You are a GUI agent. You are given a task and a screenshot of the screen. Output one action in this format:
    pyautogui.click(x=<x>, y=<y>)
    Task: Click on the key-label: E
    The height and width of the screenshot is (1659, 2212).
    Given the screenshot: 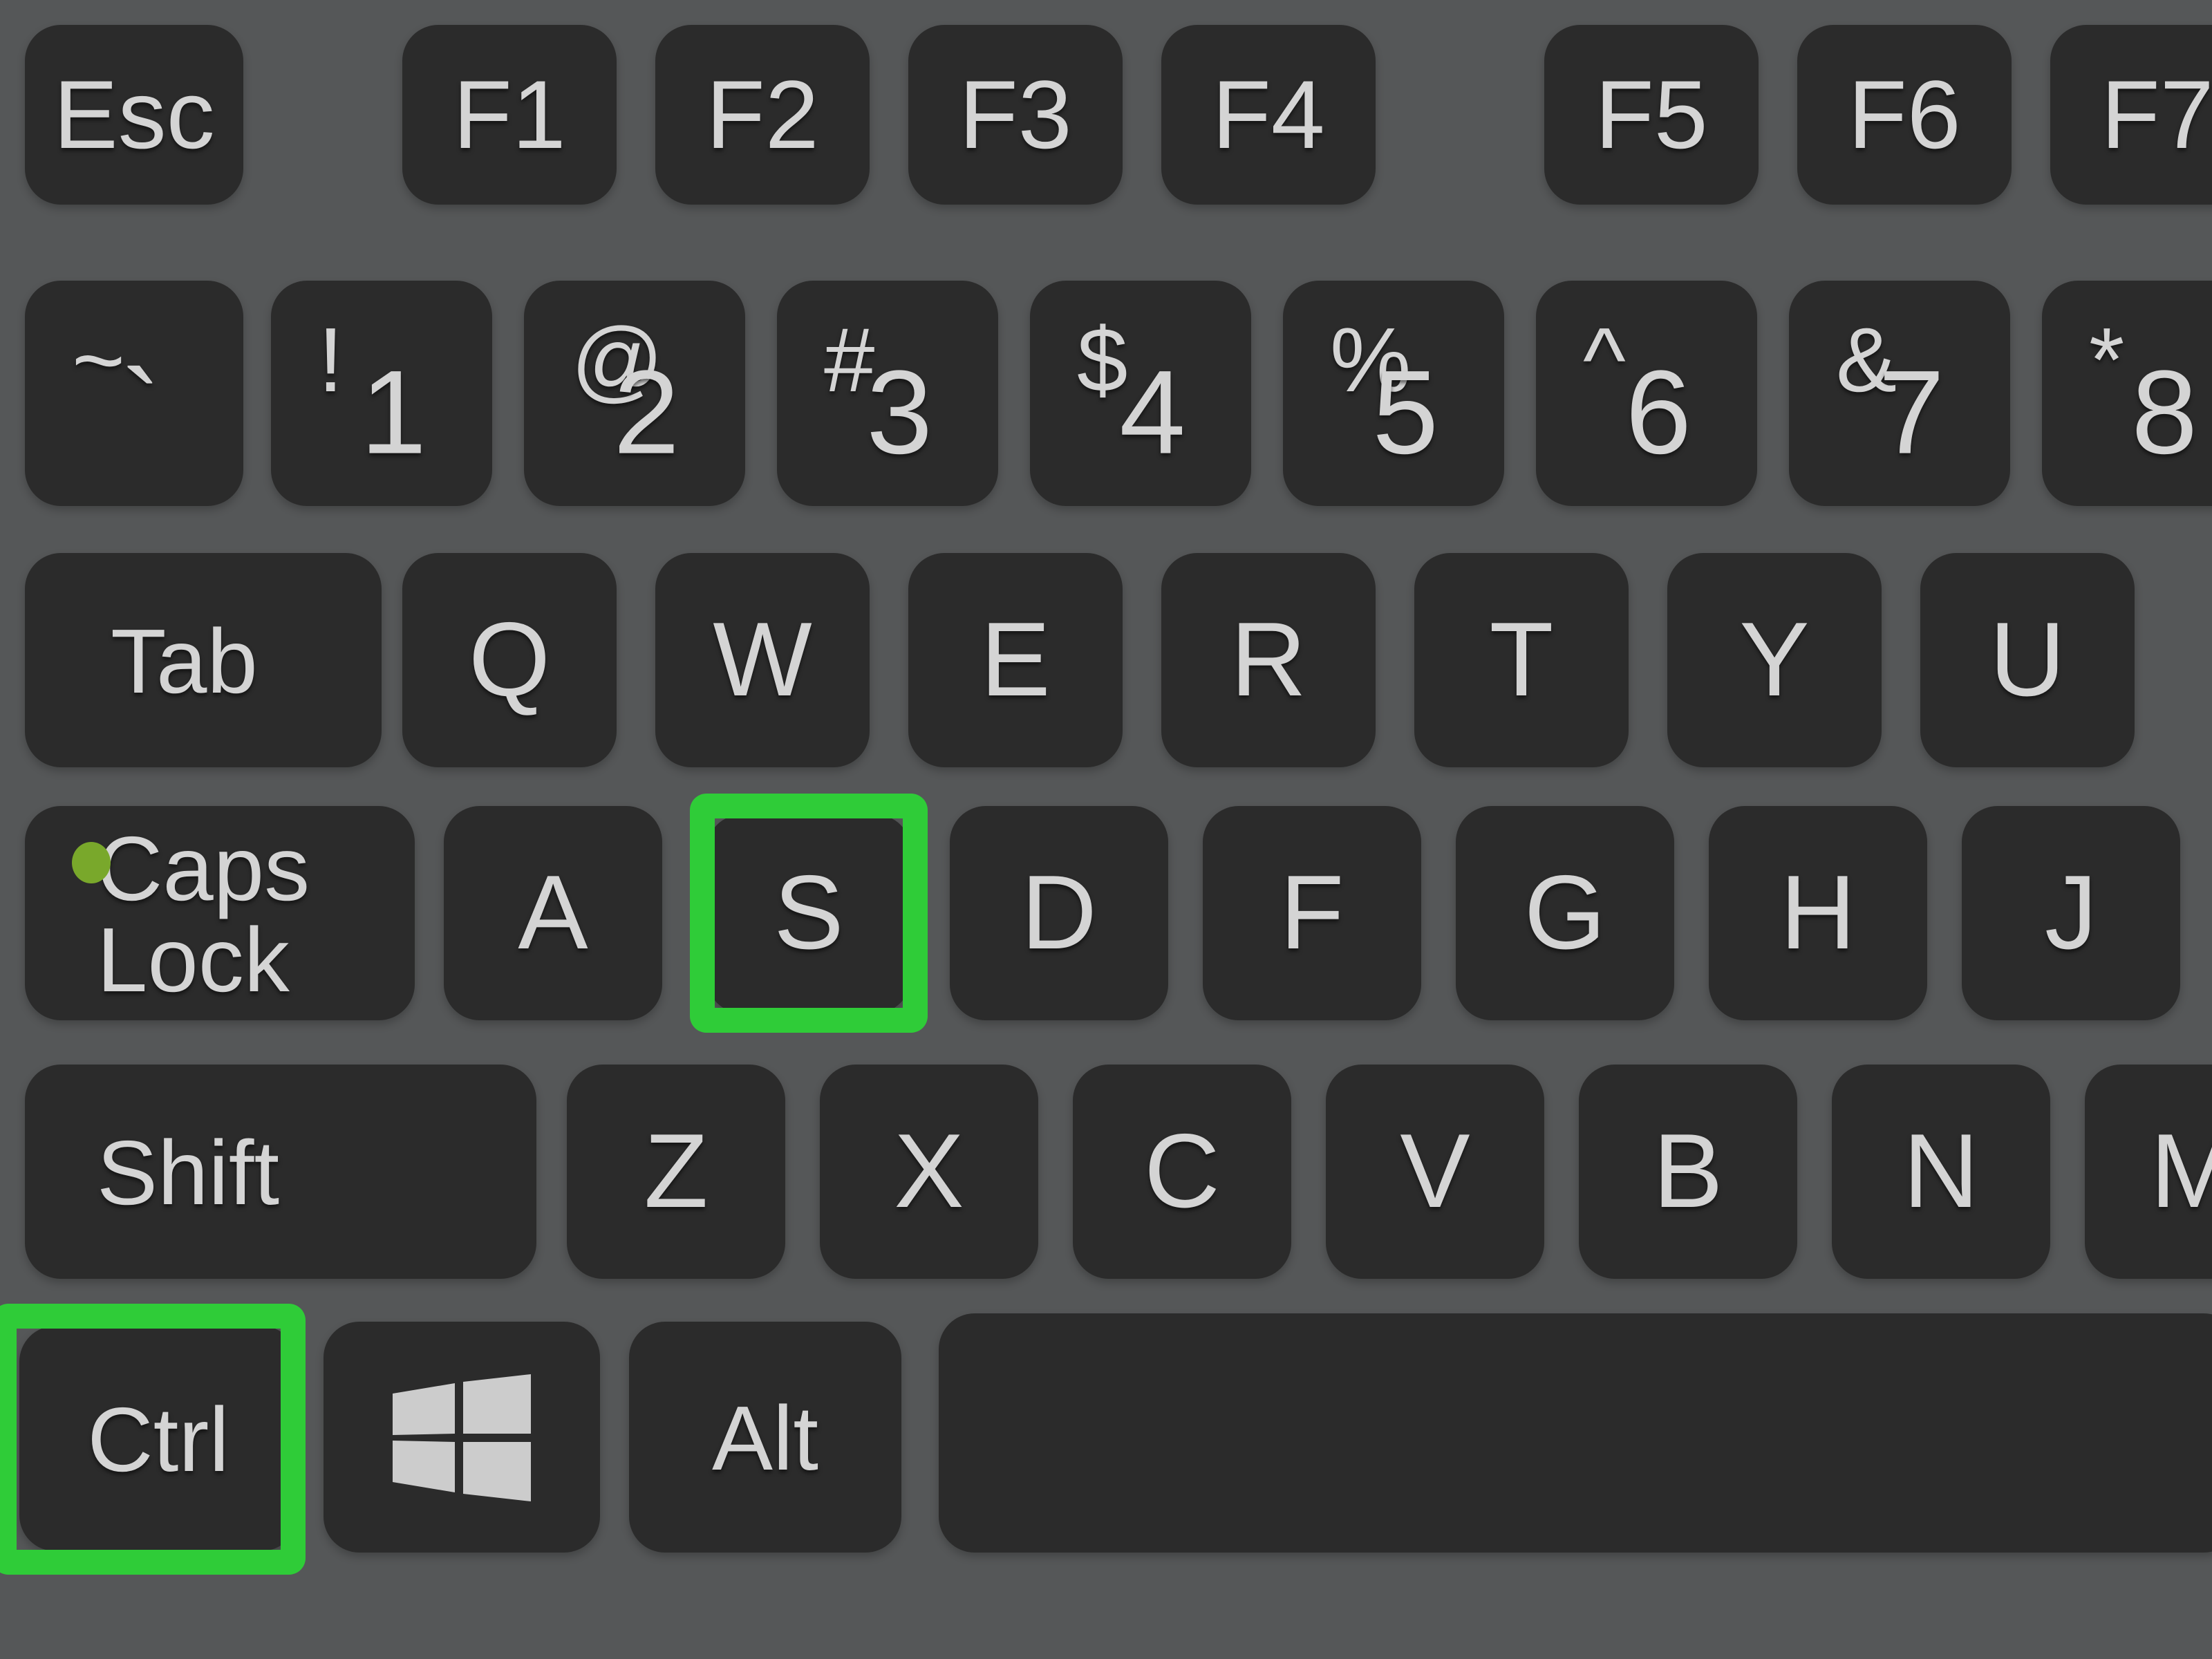 What is the action you would take?
    pyautogui.click(x=1016, y=659)
    